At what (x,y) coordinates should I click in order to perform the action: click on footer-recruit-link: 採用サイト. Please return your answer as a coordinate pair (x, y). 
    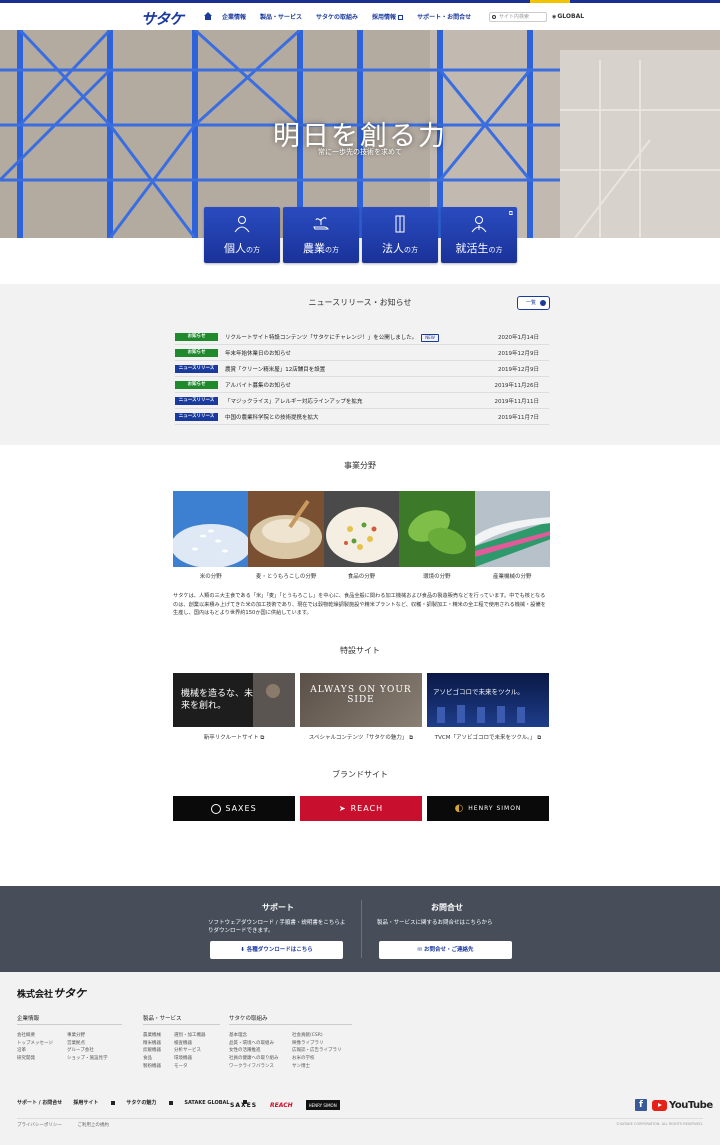
    Looking at the image, I should click on (94, 1102).